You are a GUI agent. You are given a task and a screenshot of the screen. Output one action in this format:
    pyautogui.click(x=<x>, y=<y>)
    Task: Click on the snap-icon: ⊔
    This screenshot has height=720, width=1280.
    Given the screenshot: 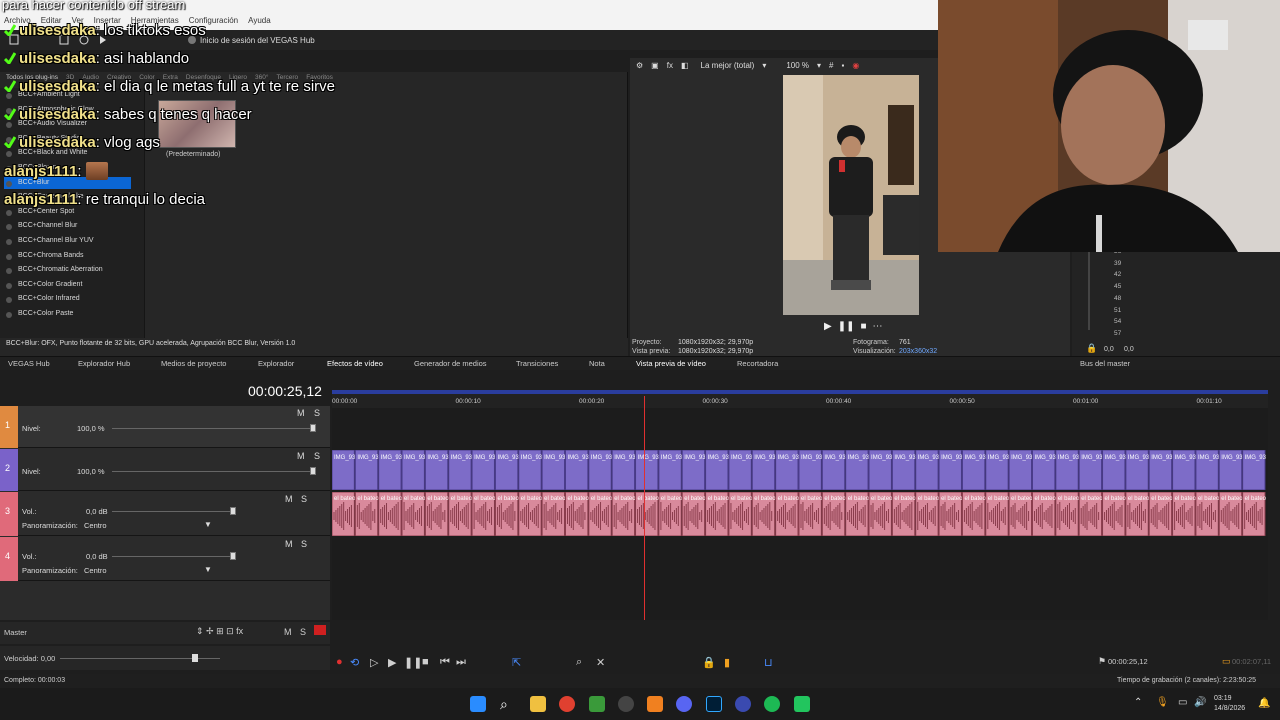 What is the action you would take?
    pyautogui.click(x=768, y=662)
    